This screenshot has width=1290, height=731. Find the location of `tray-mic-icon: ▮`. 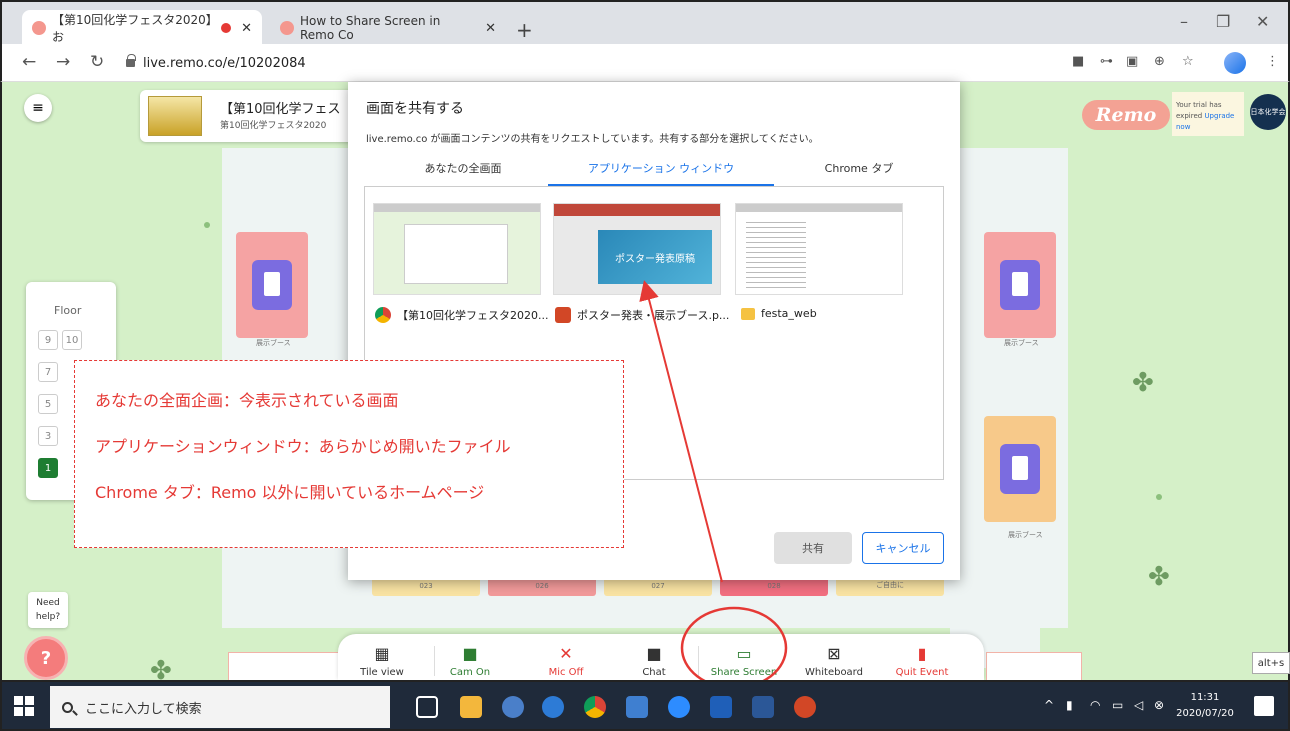

tray-mic-icon: ▮ is located at coordinates (1069, 705).